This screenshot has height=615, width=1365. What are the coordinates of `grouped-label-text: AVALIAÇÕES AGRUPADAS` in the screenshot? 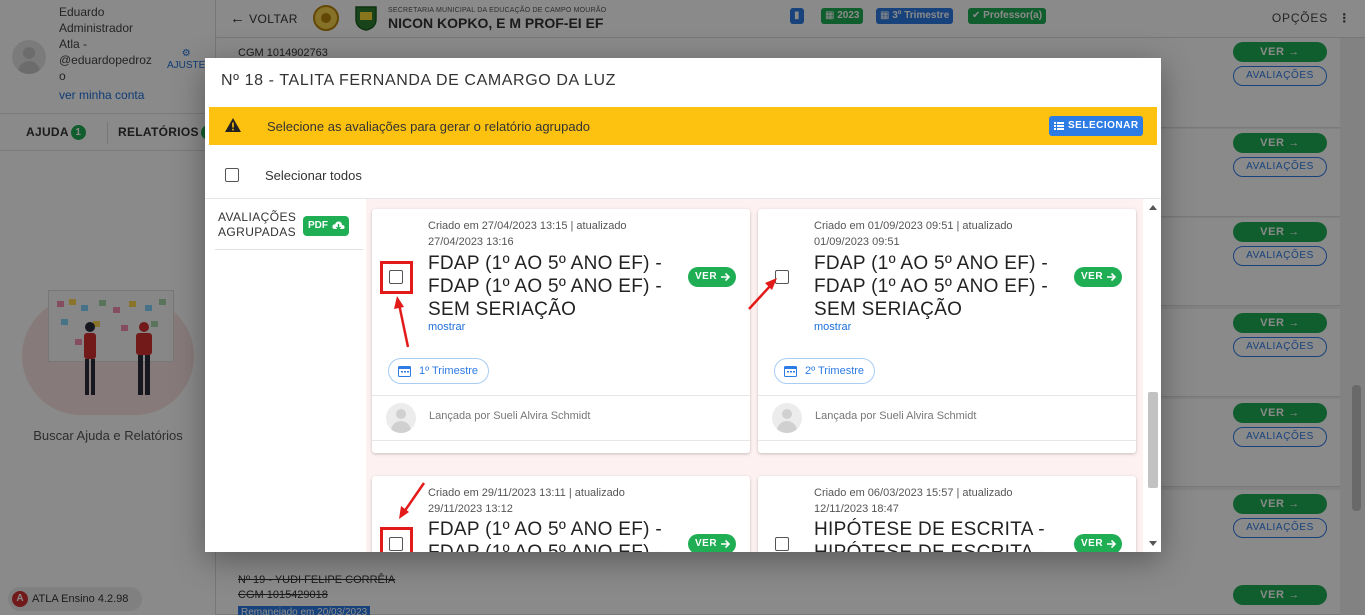 It's located at (257, 224).